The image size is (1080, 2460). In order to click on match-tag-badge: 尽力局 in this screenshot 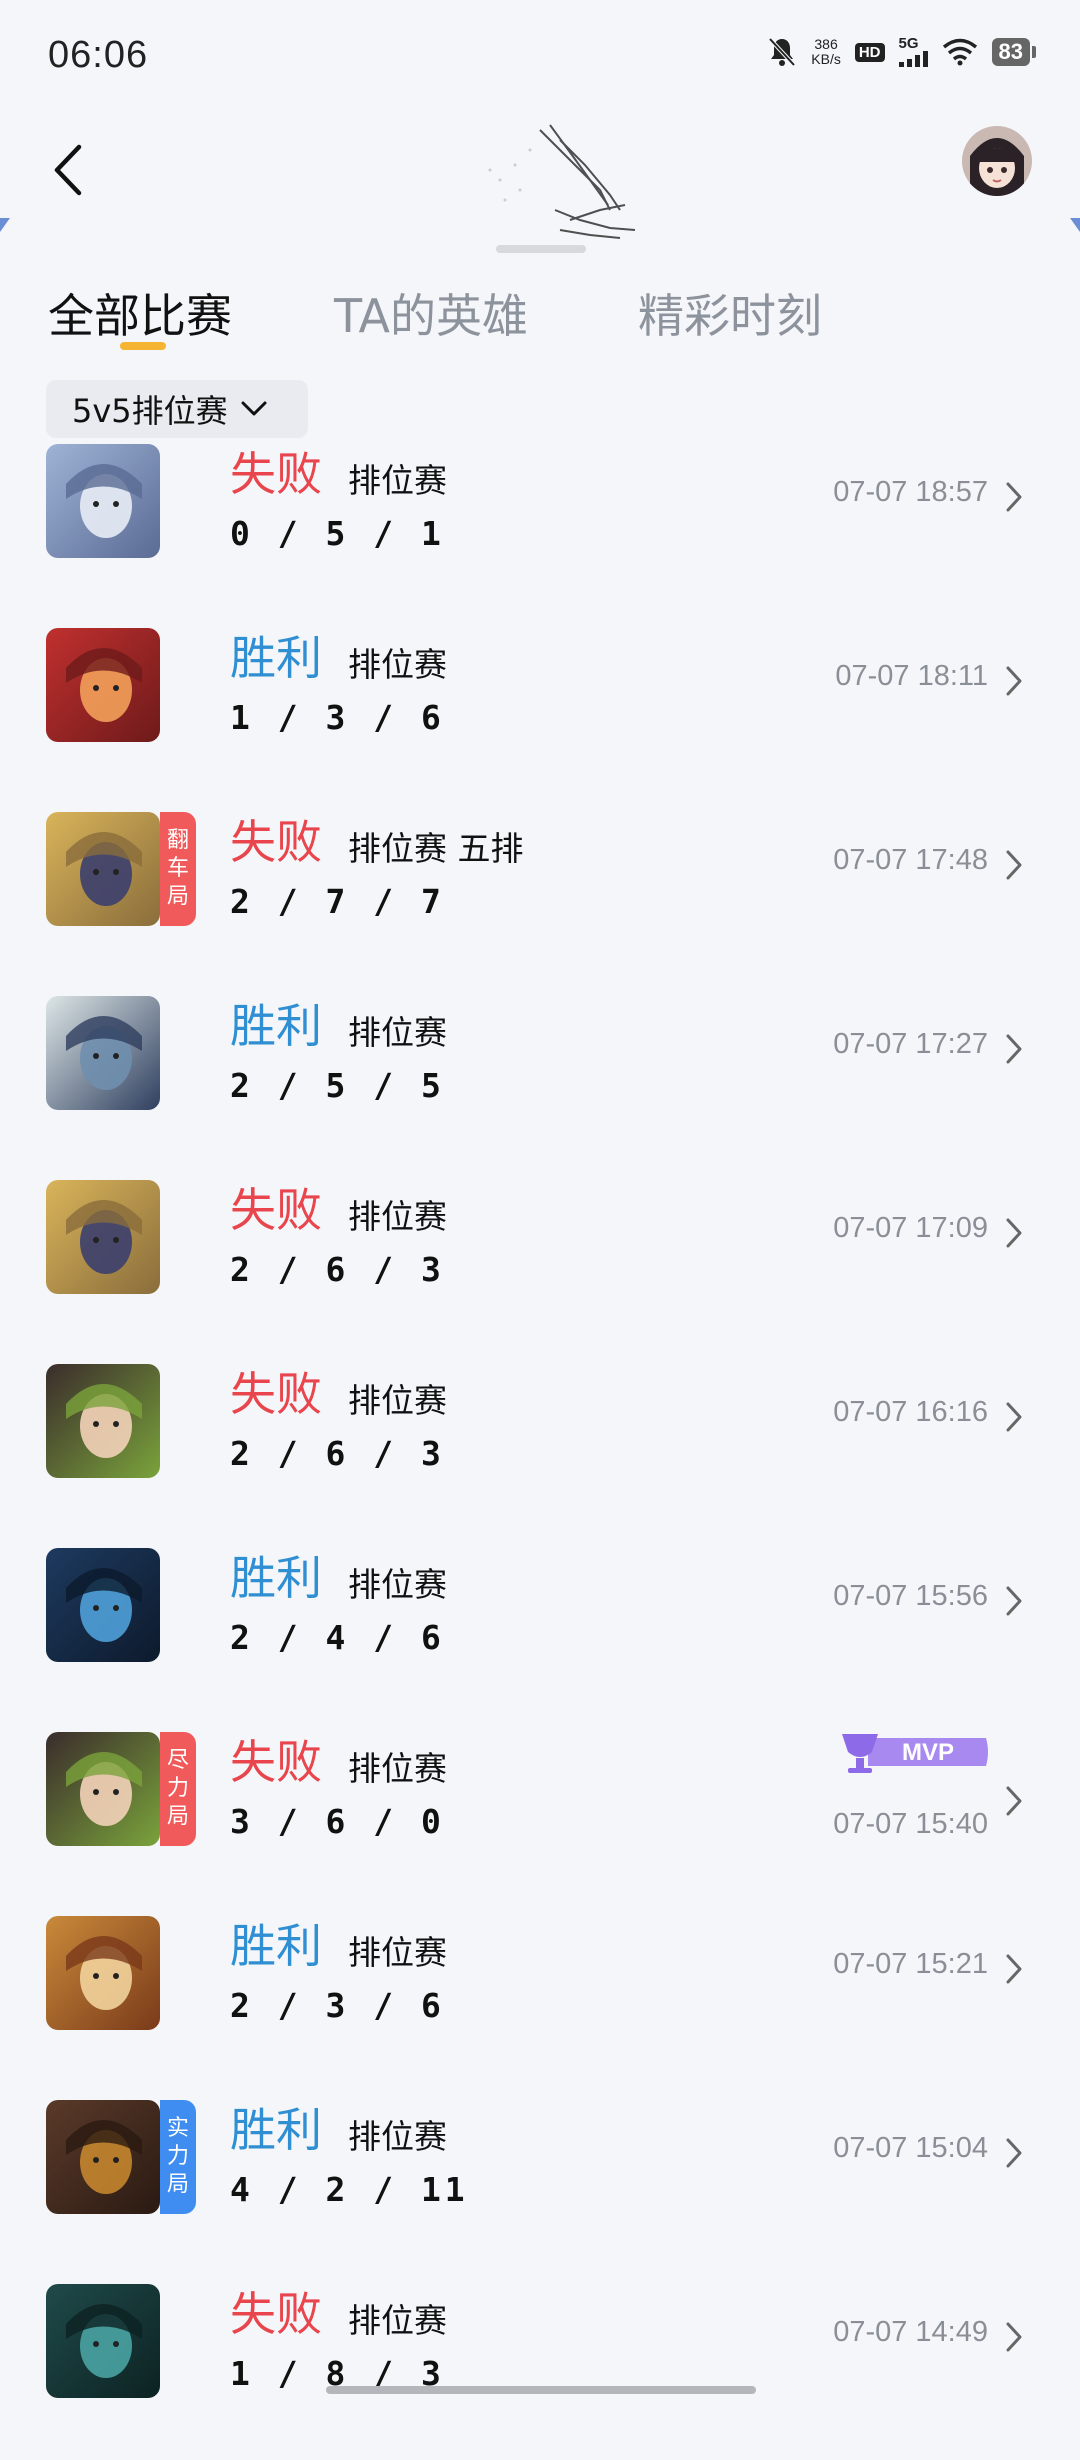, I will do `click(178, 1789)`.